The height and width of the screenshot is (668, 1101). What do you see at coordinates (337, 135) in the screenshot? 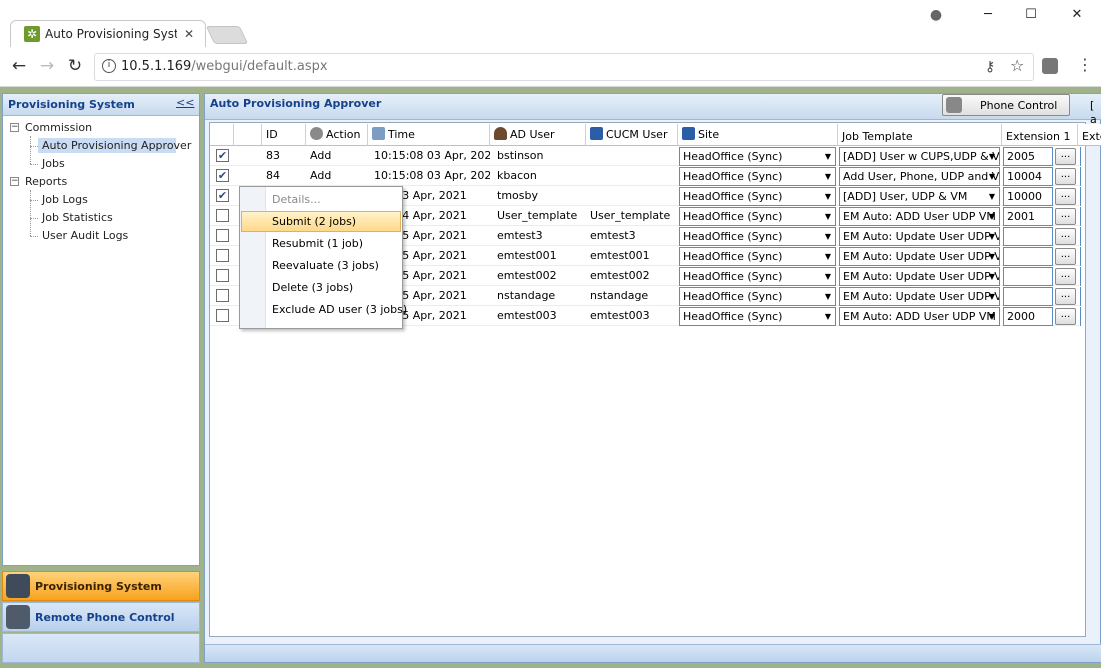
I see `col-header-action: Action` at bounding box center [337, 135].